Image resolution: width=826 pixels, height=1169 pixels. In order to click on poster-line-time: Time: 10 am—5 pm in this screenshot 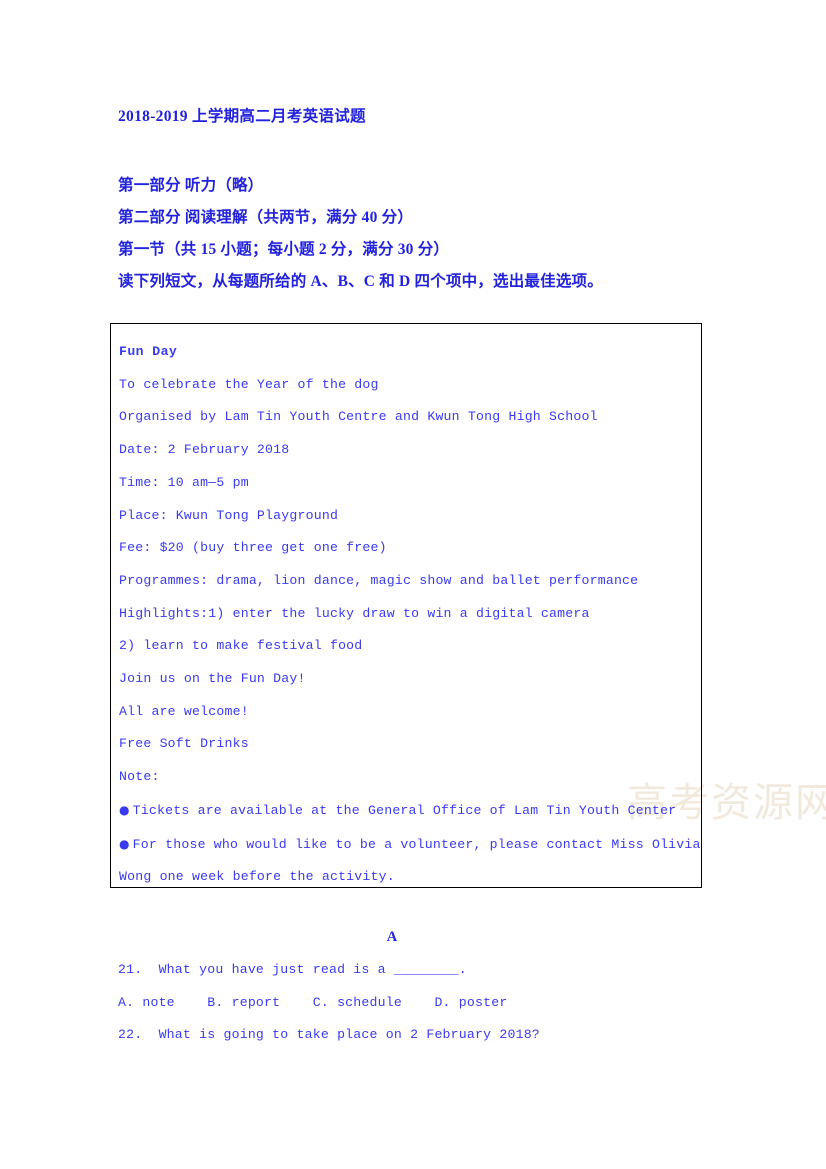, I will do `click(184, 482)`.